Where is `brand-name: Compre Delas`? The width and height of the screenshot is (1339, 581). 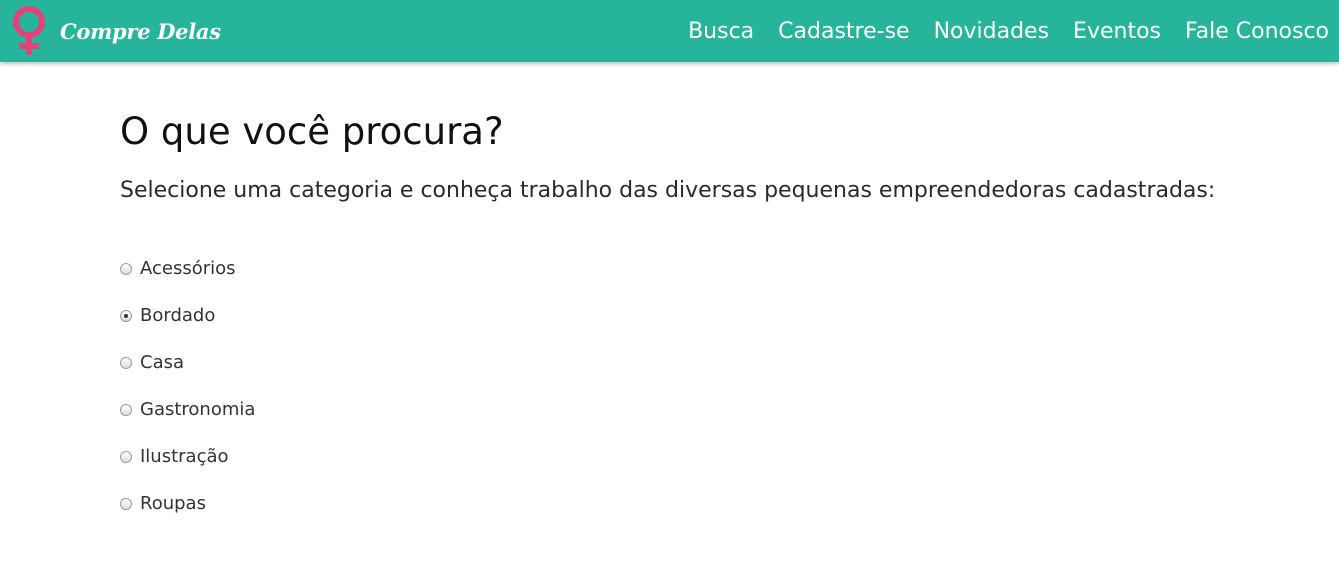 brand-name: Compre Delas is located at coordinates (140, 31).